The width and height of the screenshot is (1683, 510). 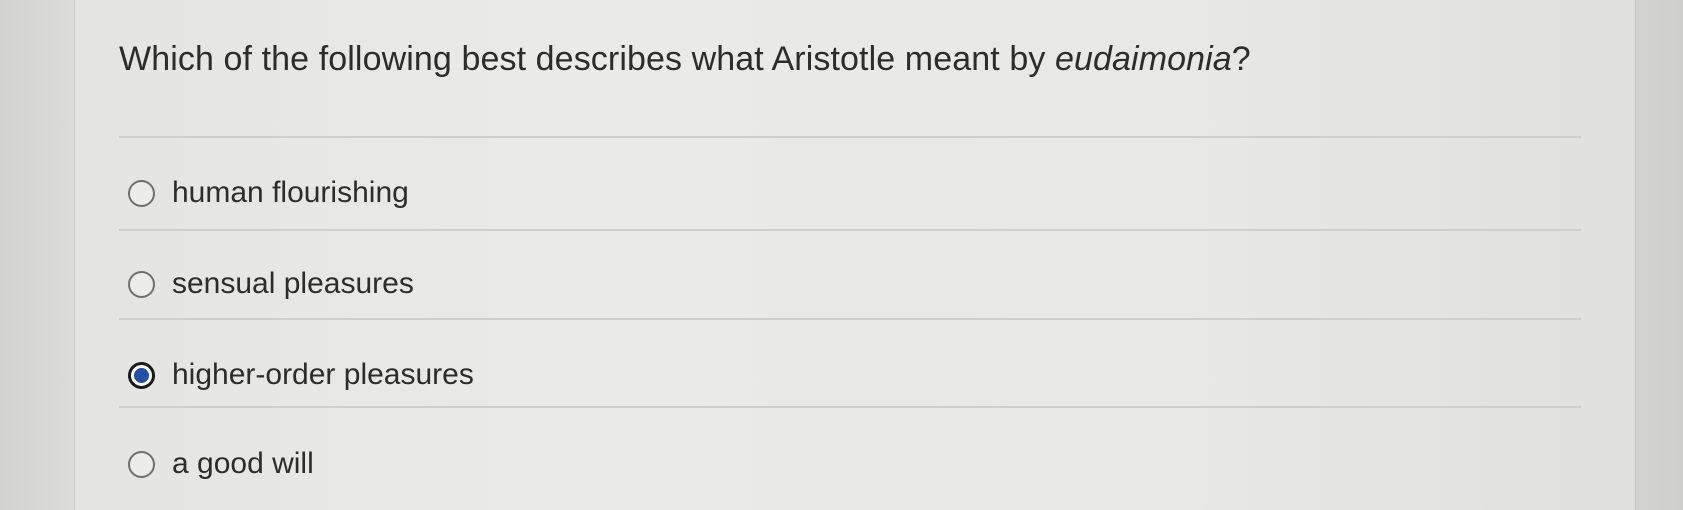 What do you see at coordinates (141, 375) in the screenshot?
I see `radio-button-selected-icon` at bounding box center [141, 375].